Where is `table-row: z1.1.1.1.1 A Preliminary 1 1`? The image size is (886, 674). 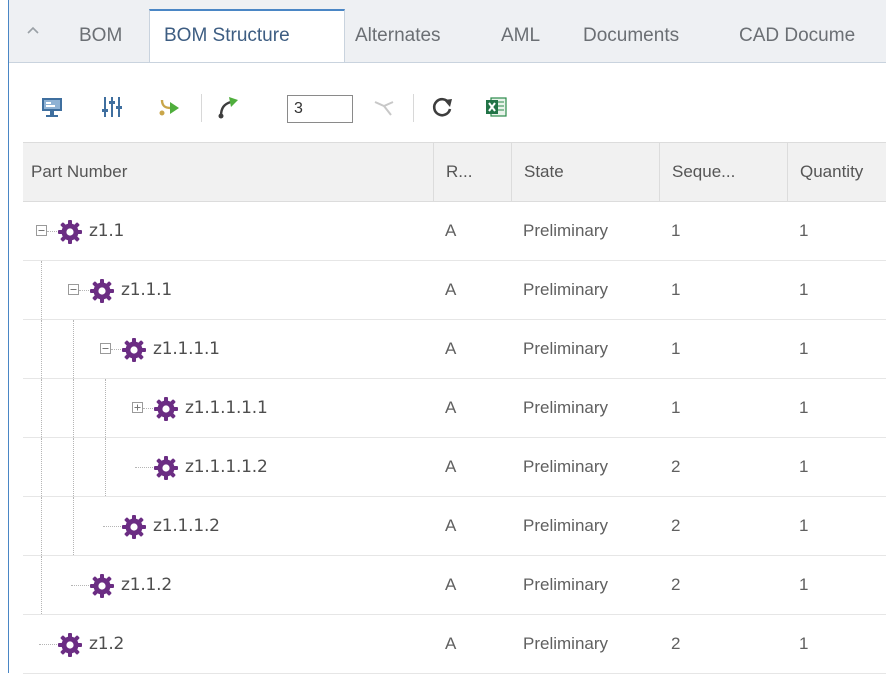
table-row: z1.1.1.1.1 A Preliminary 1 1 is located at coordinates (454, 408).